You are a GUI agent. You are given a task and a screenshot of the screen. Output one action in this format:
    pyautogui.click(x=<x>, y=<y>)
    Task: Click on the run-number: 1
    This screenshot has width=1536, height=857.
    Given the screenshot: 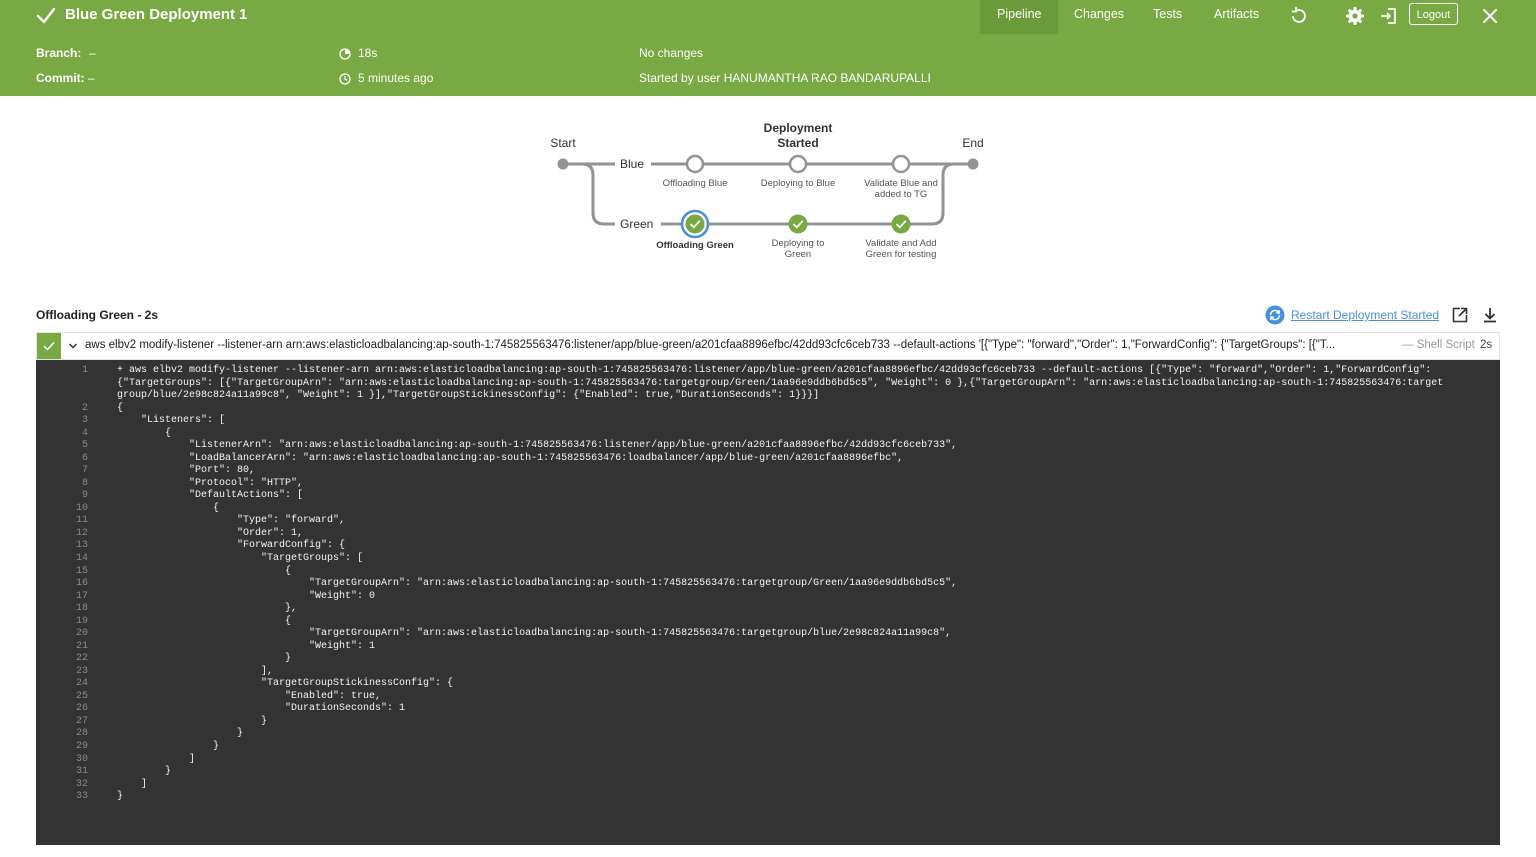 What is the action you would take?
    pyautogui.click(x=243, y=14)
    